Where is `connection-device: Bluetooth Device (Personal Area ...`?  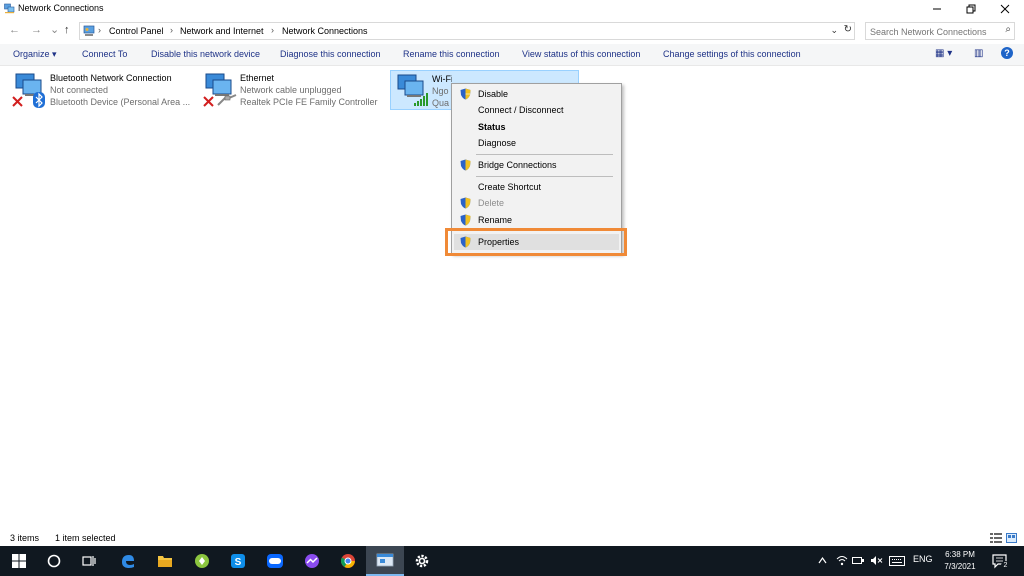
connection-device: Bluetooth Device (Personal Area ... is located at coordinates (120, 102).